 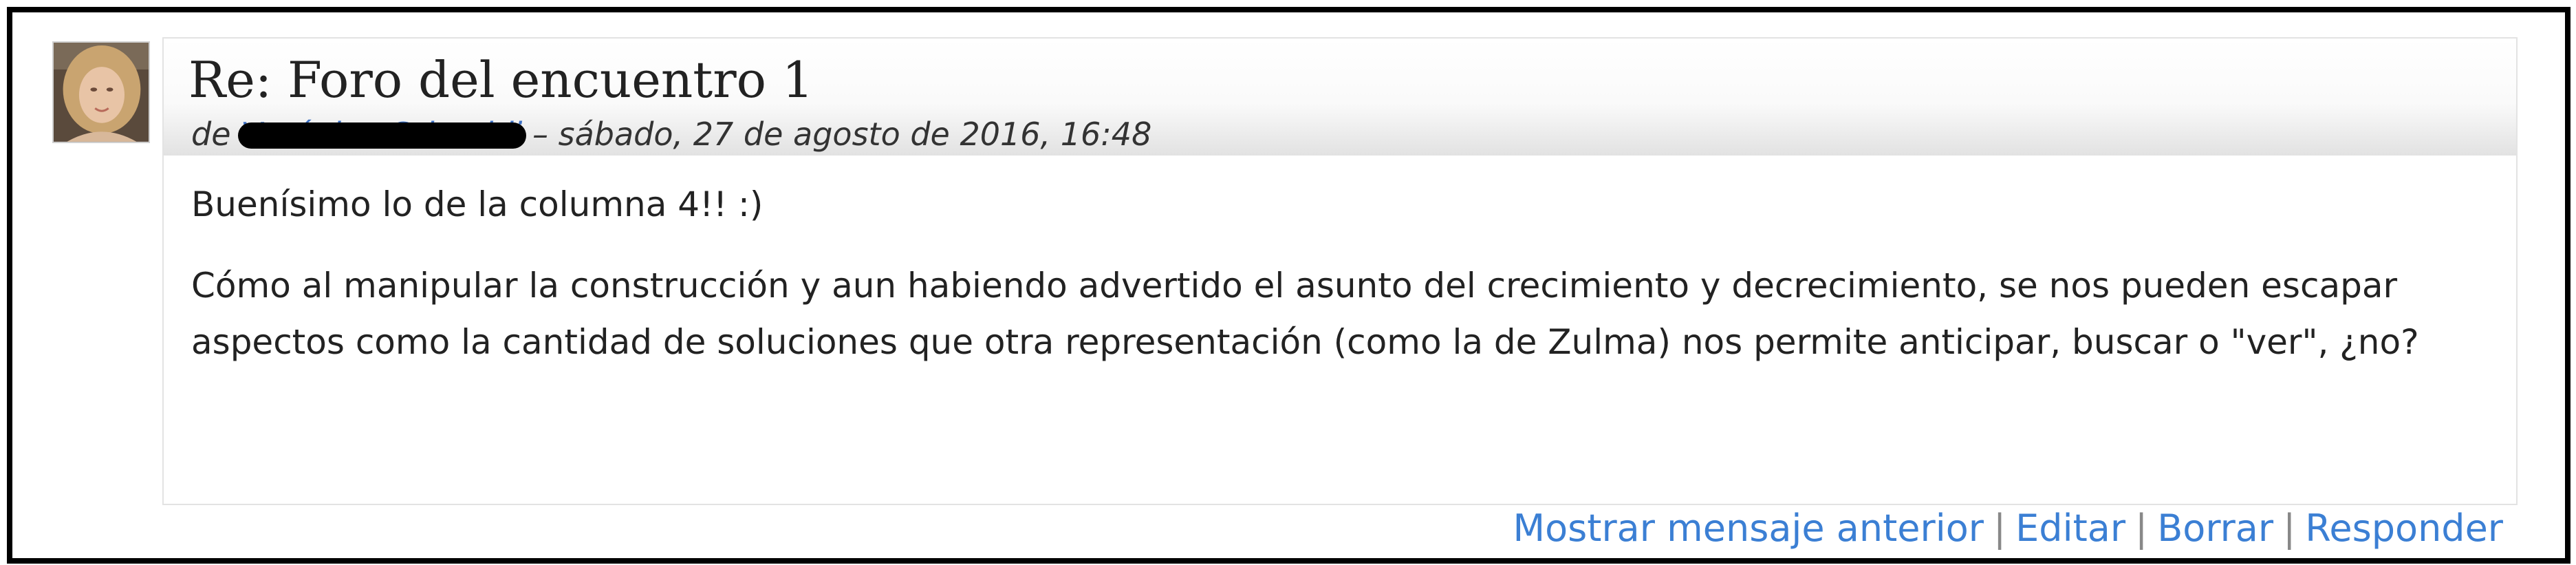 I want to click on user-photo, so click(x=101, y=93).